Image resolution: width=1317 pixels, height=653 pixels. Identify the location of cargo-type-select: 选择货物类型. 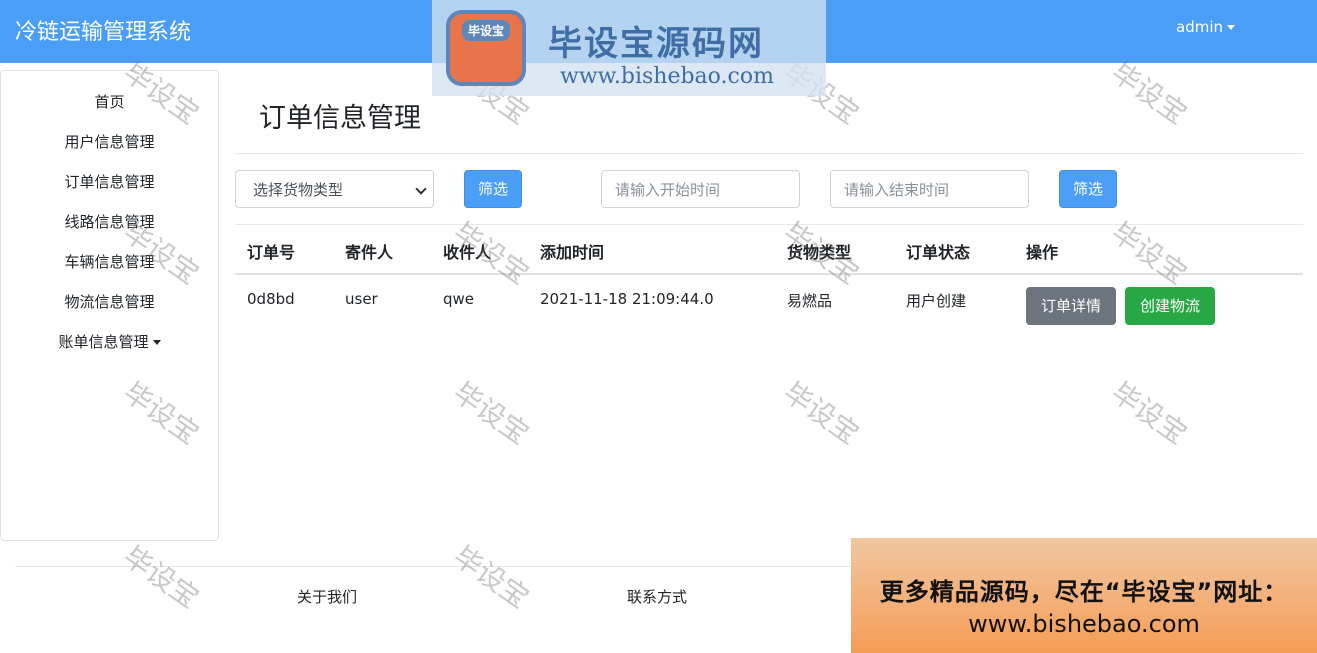
(334, 189).